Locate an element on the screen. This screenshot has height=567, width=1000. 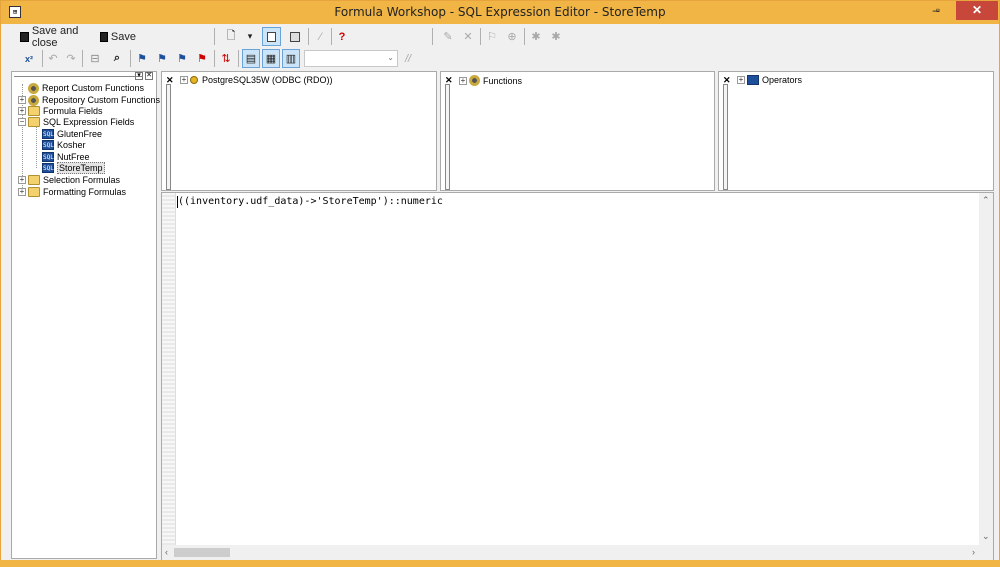
gear-folder-icon is located at coordinates (33, 100).